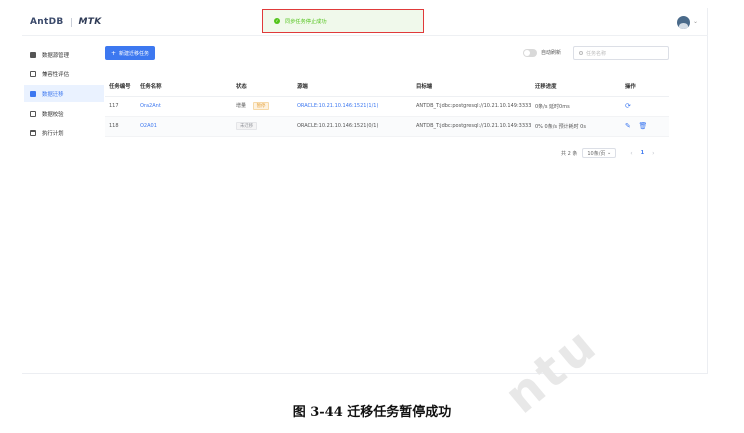  I want to click on resume-icon: ⟳, so click(628, 106).